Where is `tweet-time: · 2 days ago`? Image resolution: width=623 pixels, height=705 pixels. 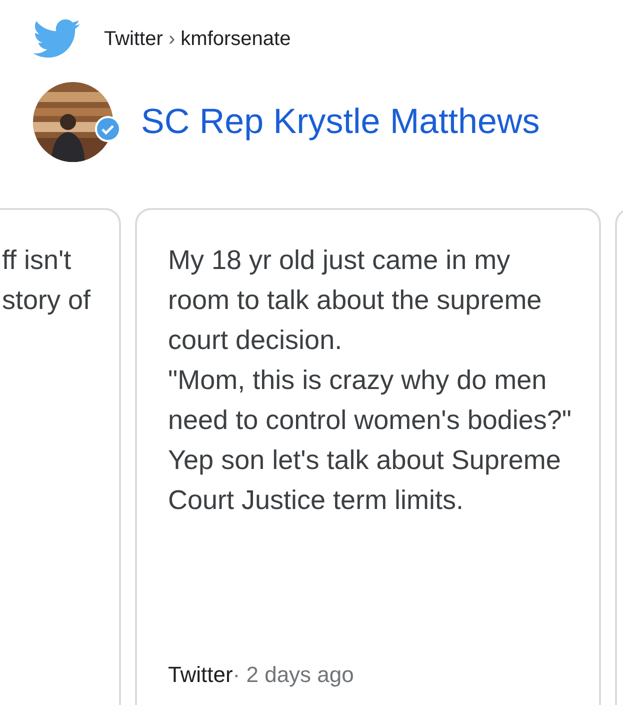 tweet-time: · 2 days ago is located at coordinates (293, 674).